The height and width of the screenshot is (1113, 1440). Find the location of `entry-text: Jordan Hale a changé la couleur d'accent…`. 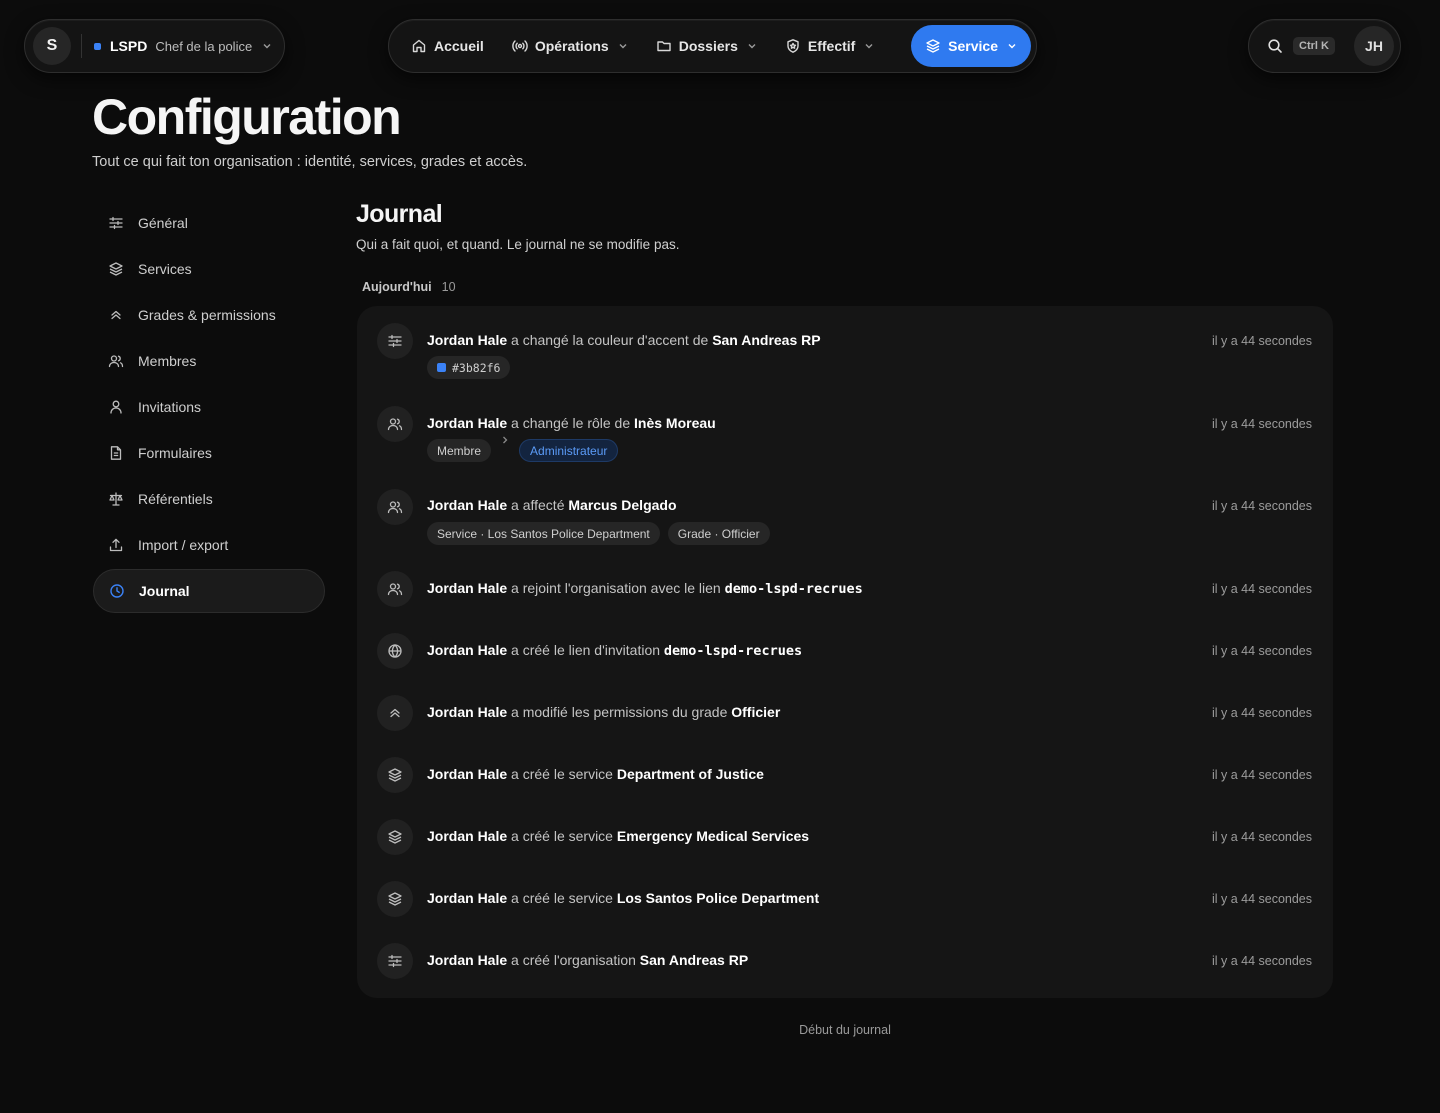

entry-text: Jordan Hale a changé la couleur d'accent… is located at coordinates (624, 340).